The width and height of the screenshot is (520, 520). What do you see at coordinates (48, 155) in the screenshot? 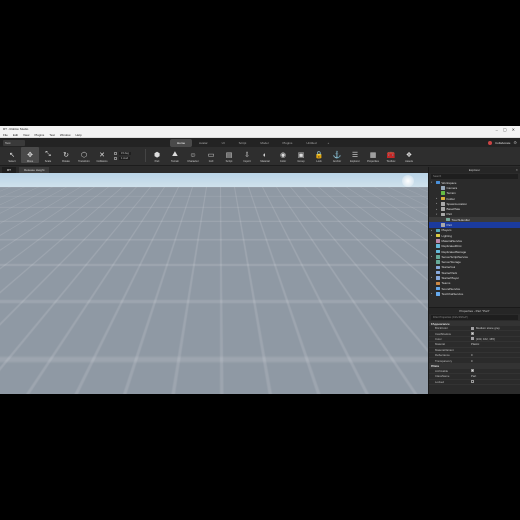
I see `scale-tool-button: ⤡ Scale` at bounding box center [48, 155].